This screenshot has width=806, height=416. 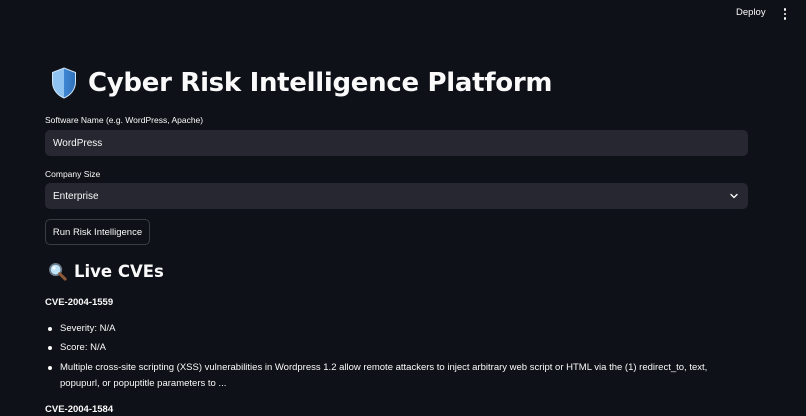 What do you see at coordinates (403, 14) in the screenshot?
I see `top-toolbar: Deploy` at bounding box center [403, 14].